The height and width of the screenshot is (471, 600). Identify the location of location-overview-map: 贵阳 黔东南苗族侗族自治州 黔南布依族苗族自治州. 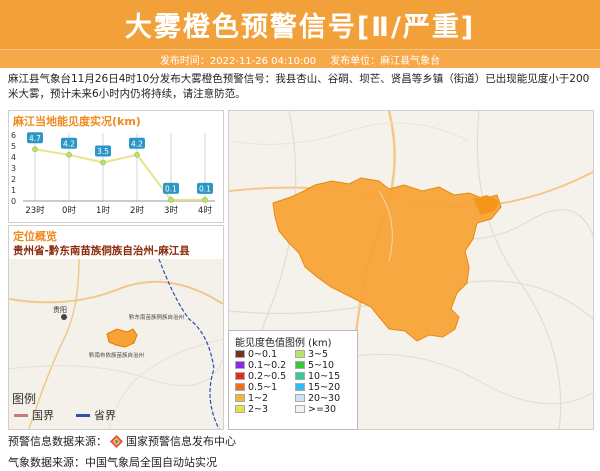
(116, 344).